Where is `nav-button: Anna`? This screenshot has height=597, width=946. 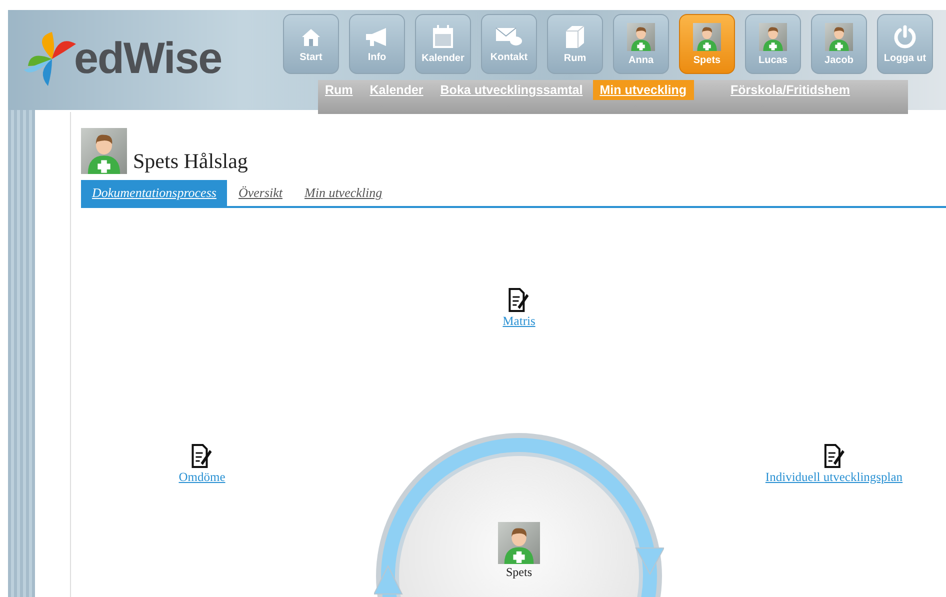
nav-button: Anna is located at coordinates (641, 44).